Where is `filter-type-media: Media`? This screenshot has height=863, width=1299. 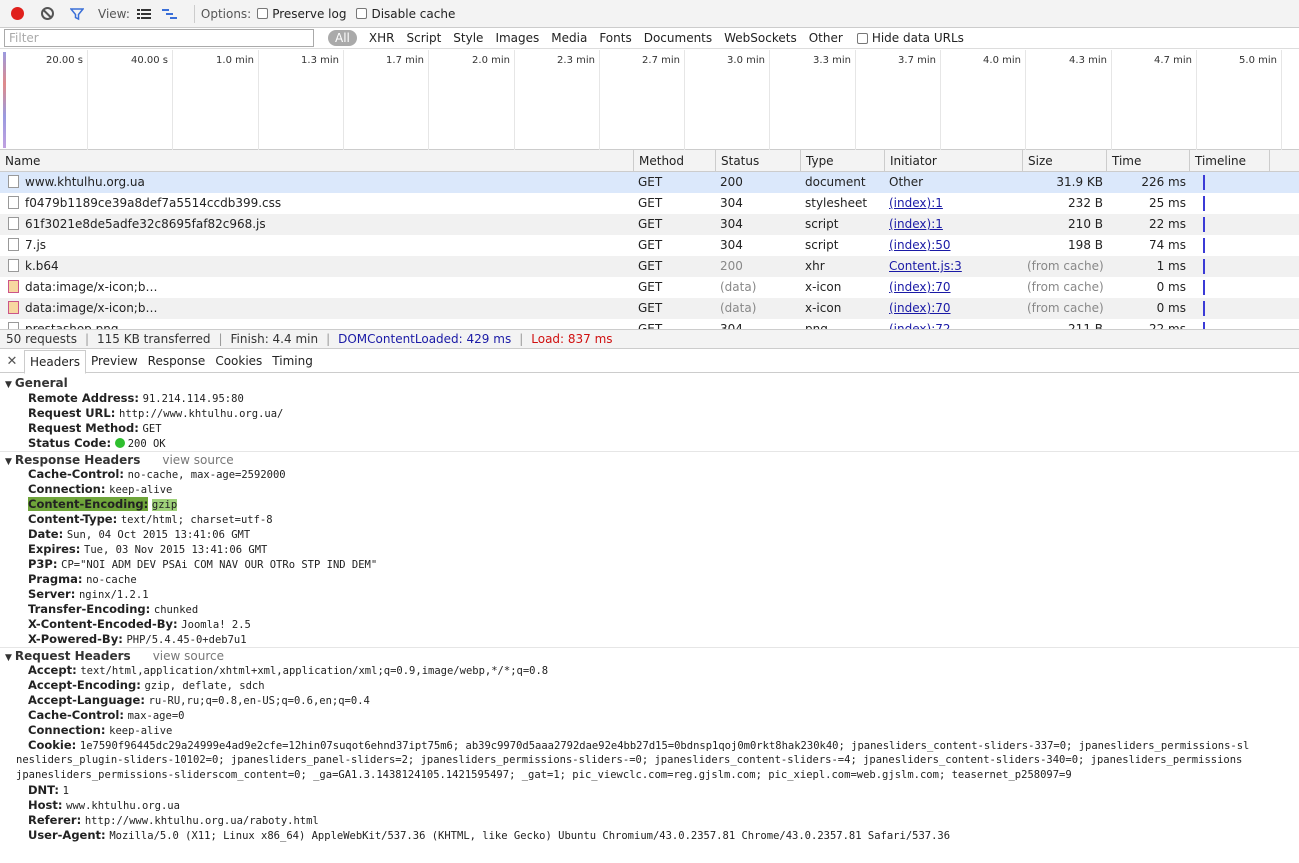 filter-type-media: Media is located at coordinates (569, 38).